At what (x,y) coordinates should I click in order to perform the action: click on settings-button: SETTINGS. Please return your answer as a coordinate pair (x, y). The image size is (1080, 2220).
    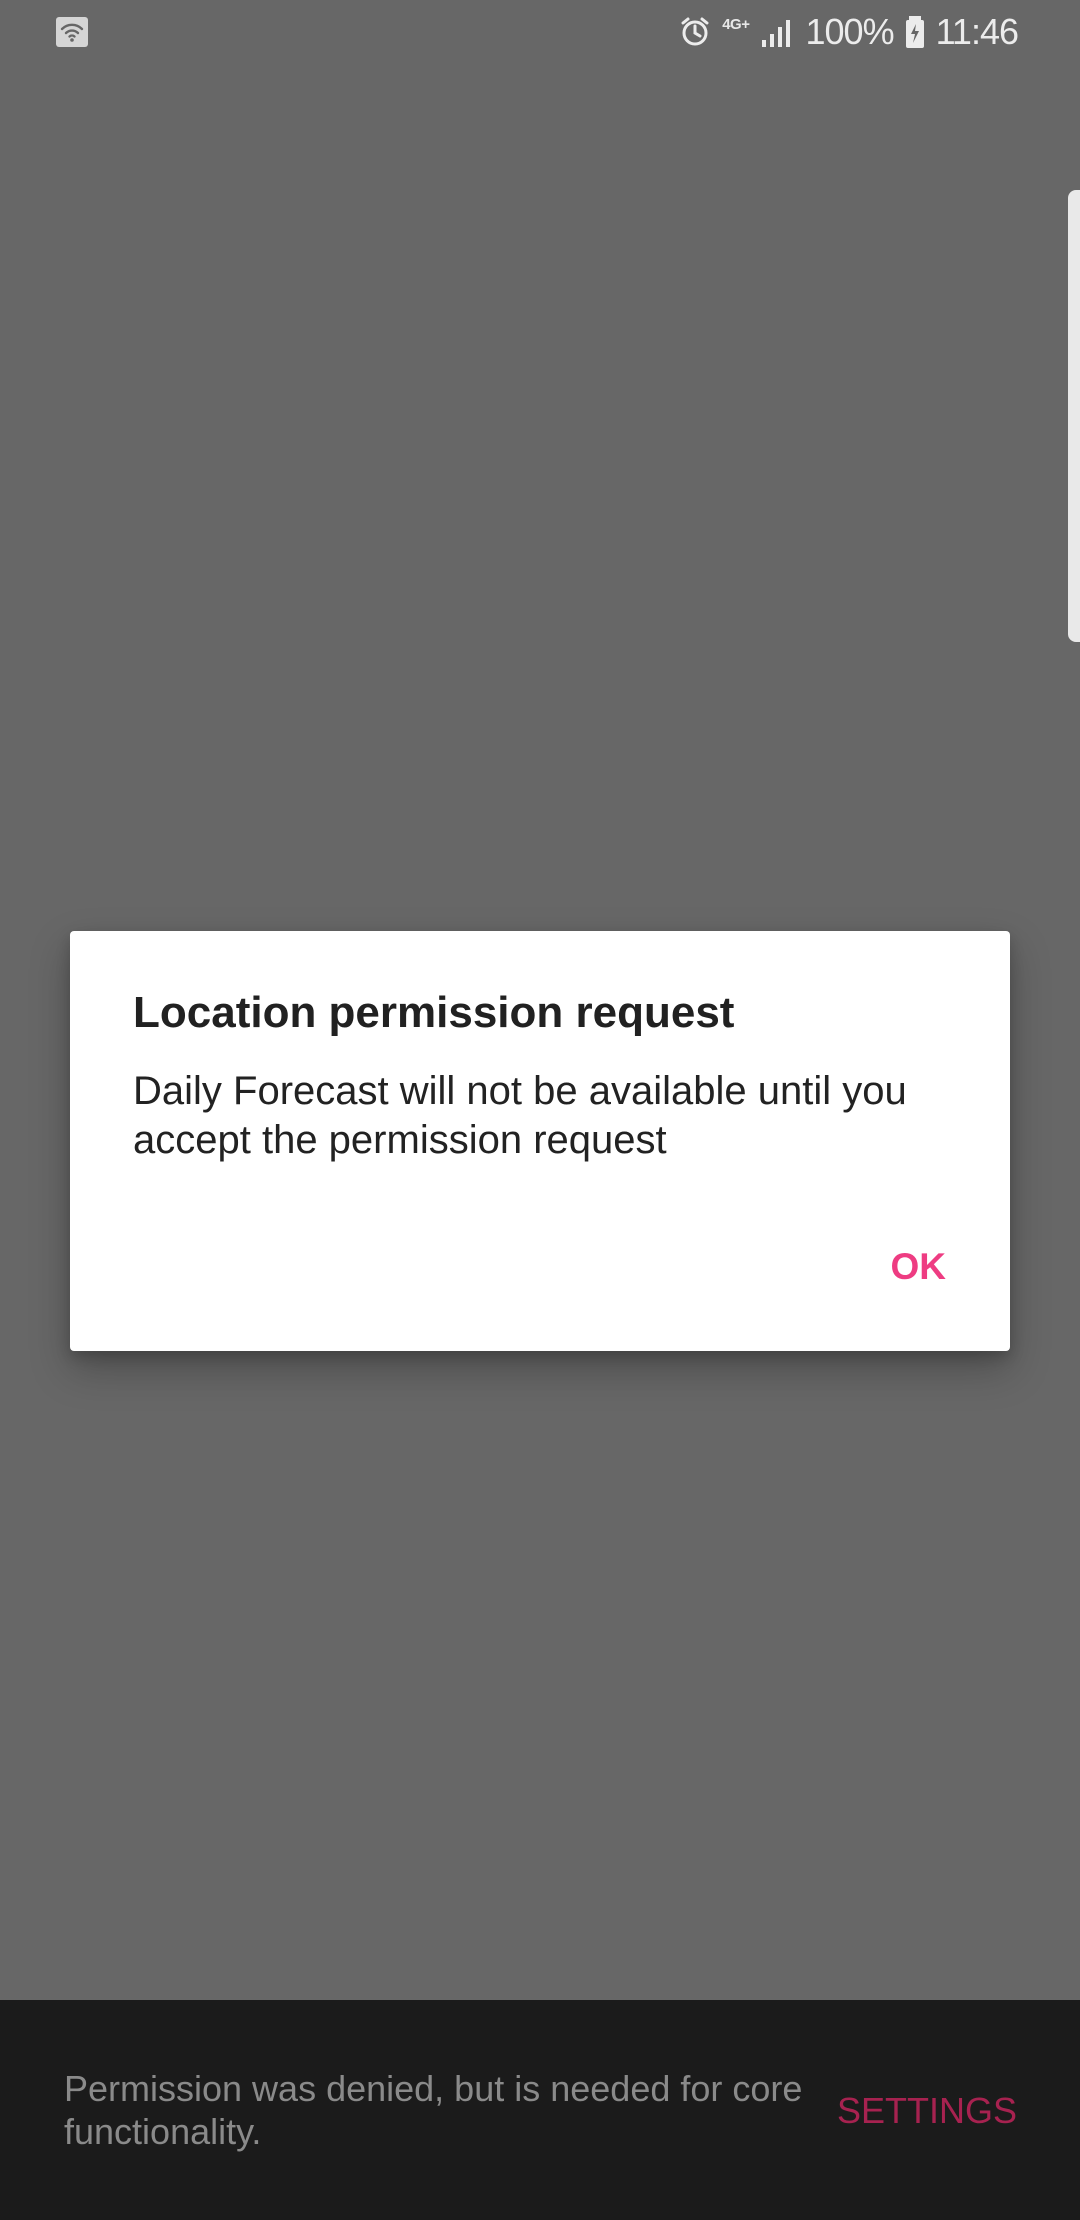
    Looking at the image, I should click on (927, 2111).